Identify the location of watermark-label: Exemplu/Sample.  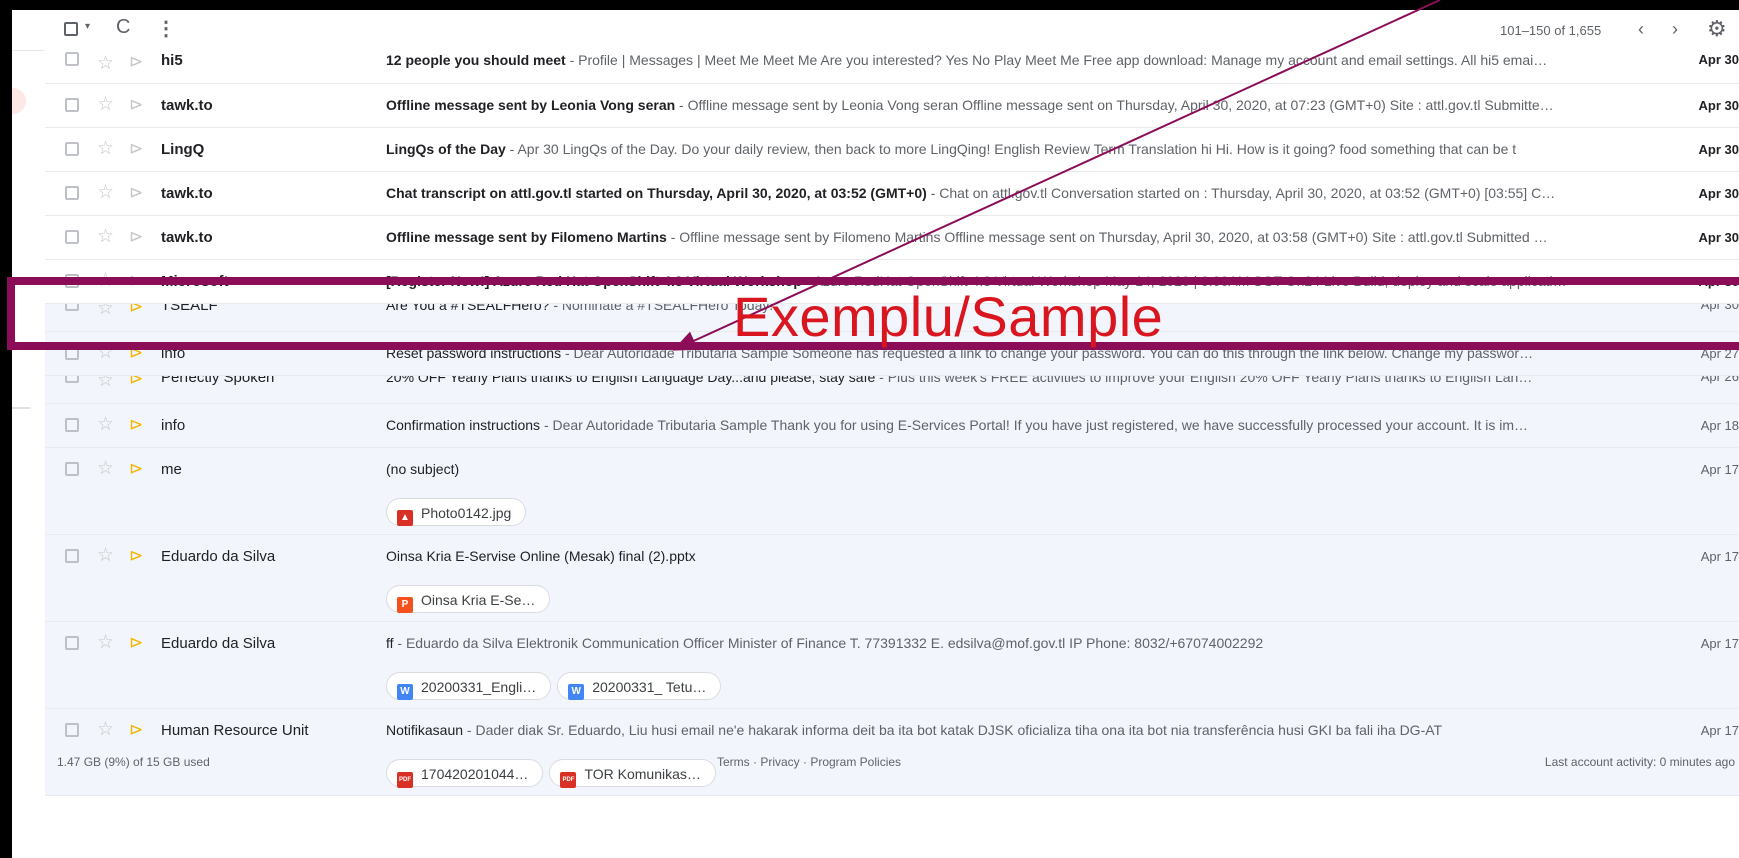
(948, 316).